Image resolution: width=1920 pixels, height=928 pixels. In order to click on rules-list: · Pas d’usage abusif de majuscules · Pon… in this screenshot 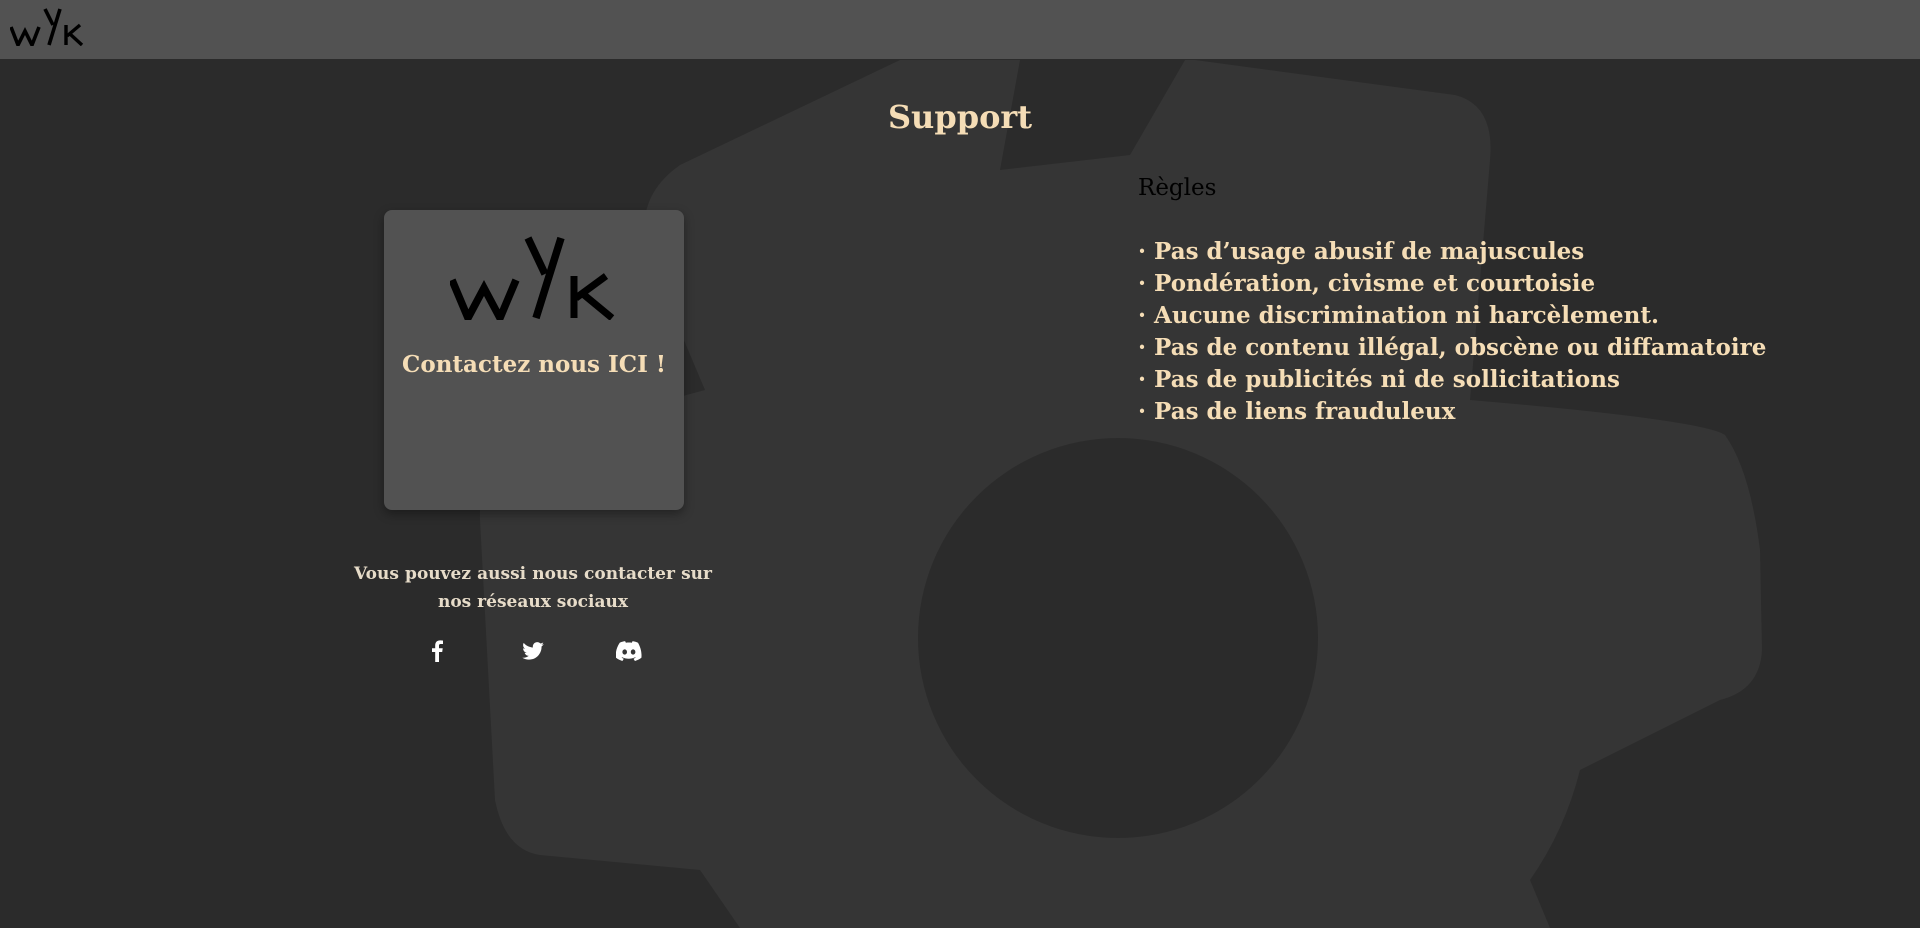, I will do `click(1488, 332)`.